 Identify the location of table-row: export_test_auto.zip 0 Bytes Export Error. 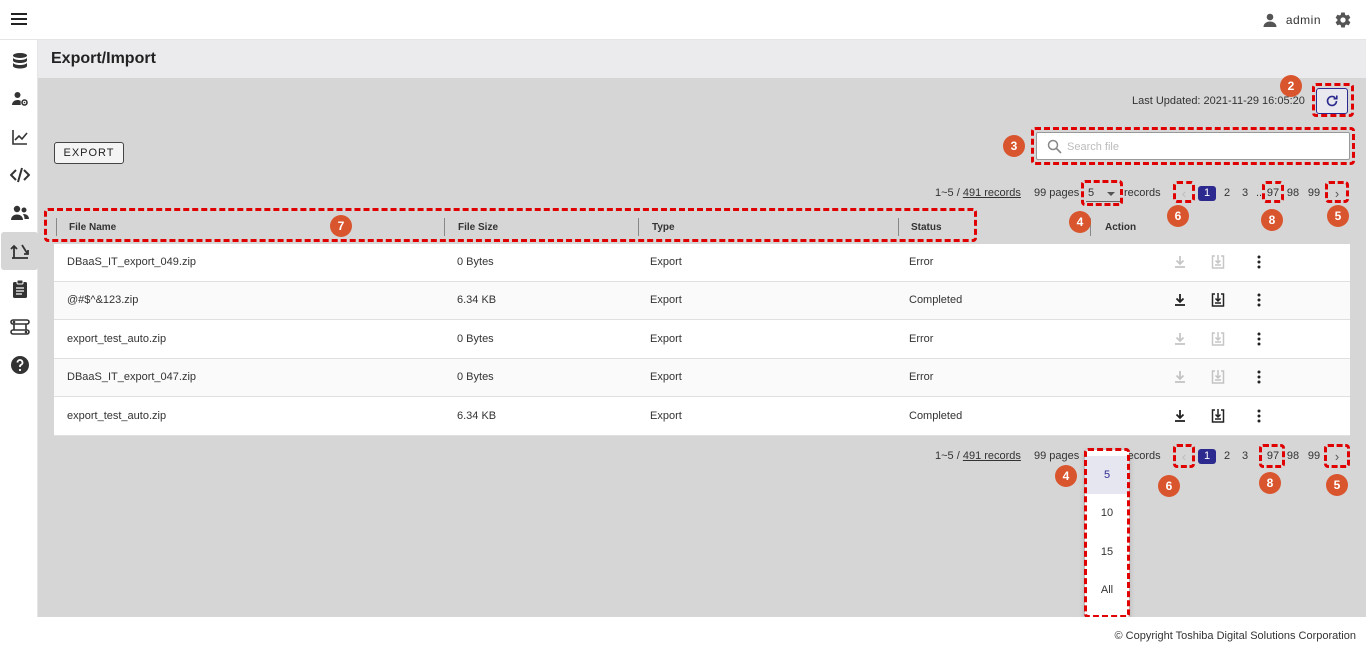
(702, 340).